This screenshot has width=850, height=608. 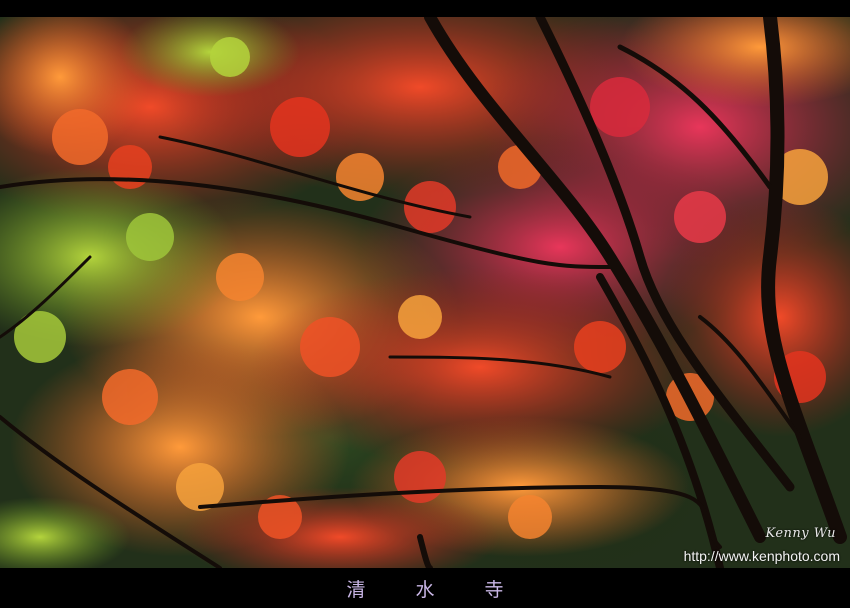 What do you see at coordinates (761, 556) in the screenshot?
I see `photographer-url: http://www.kenphoto.com` at bounding box center [761, 556].